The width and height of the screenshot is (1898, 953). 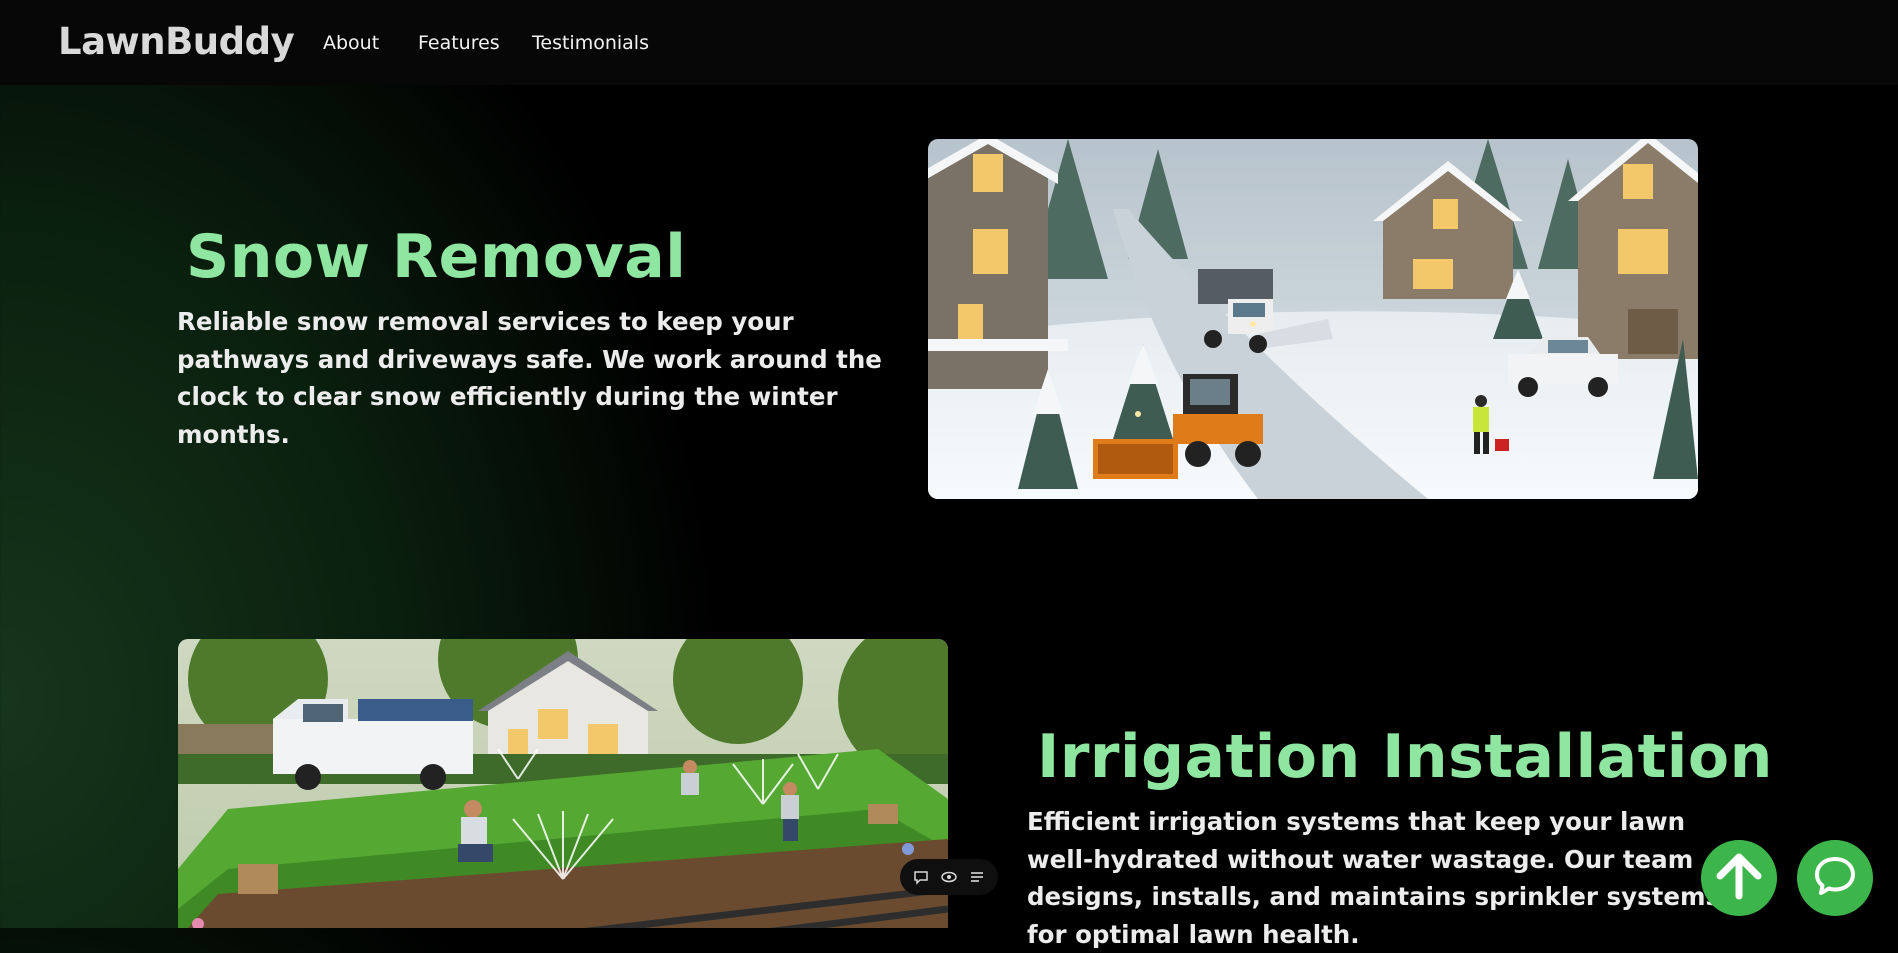 I want to click on irrigation-image, so click(x=563, y=783).